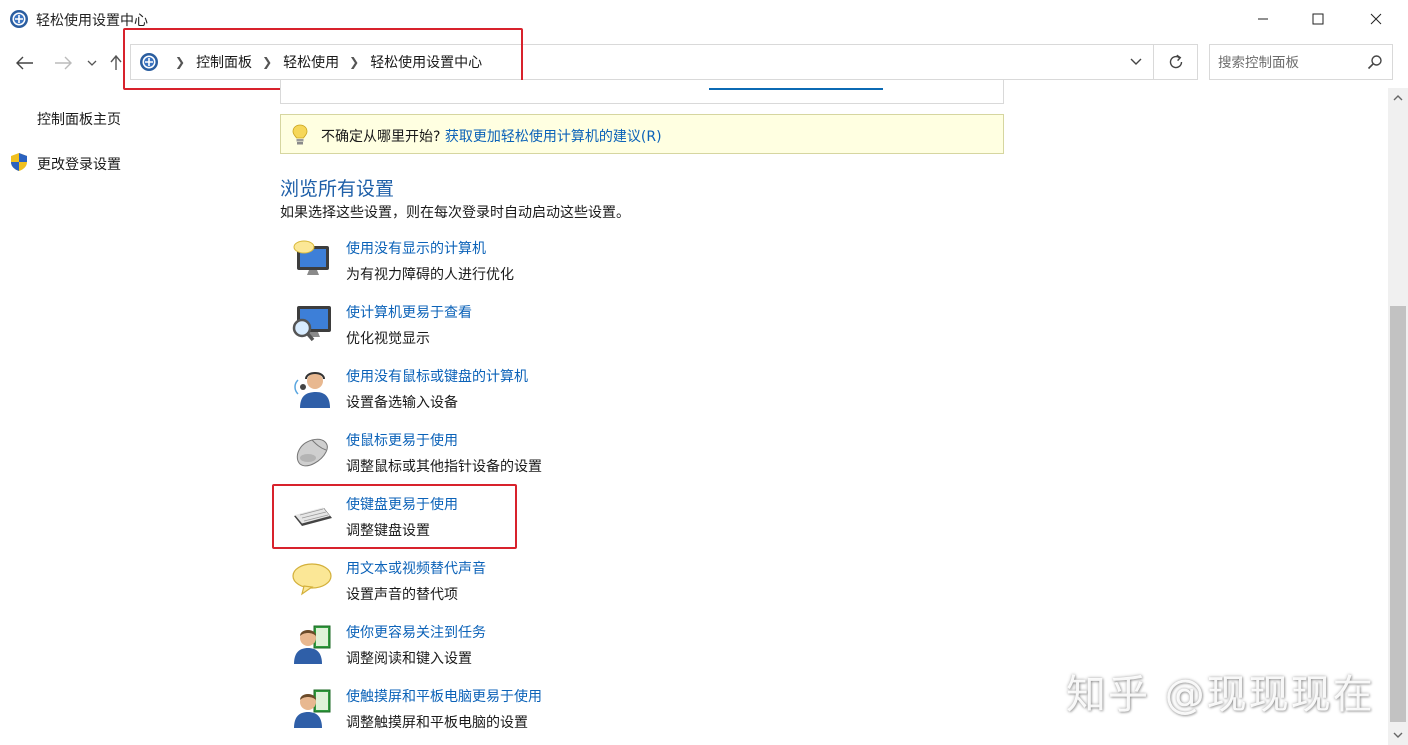 This screenshot has height=745, width=1408. I want to click on setting-item-title: 用文本或视频替代声音, so click(416, 568).